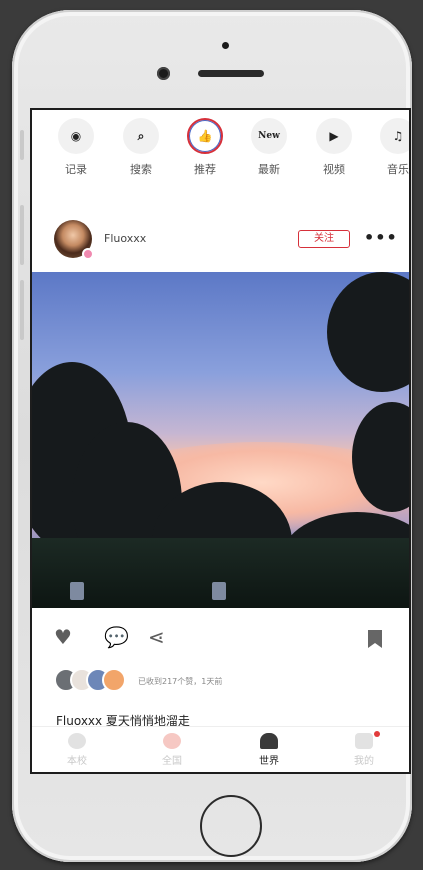 This screenshot has height=870, width=423. What do you see at coordinates (394, 136) in the screenshot?
I see `music-icon: ♫` at bounding box center [394, 136].